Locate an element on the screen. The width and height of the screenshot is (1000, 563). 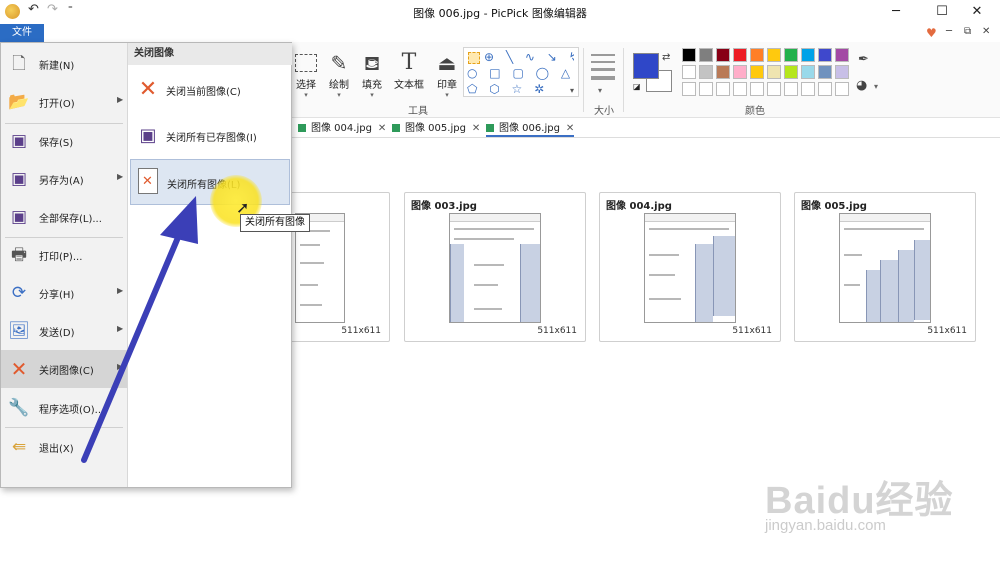
minimize-button: ─ is located at coordinates (896, 12).